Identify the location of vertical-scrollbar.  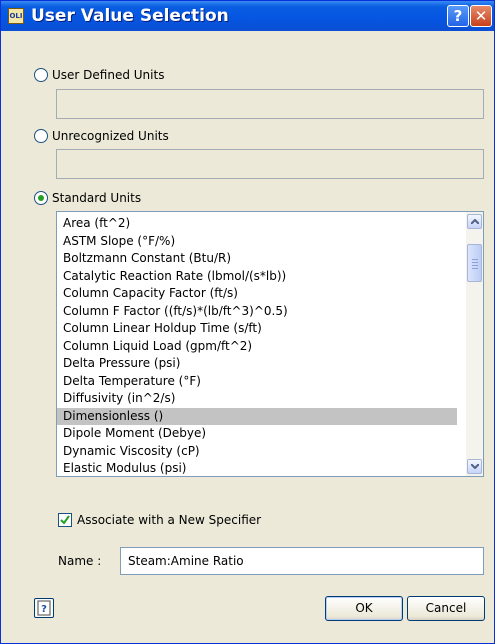
(474, 344).